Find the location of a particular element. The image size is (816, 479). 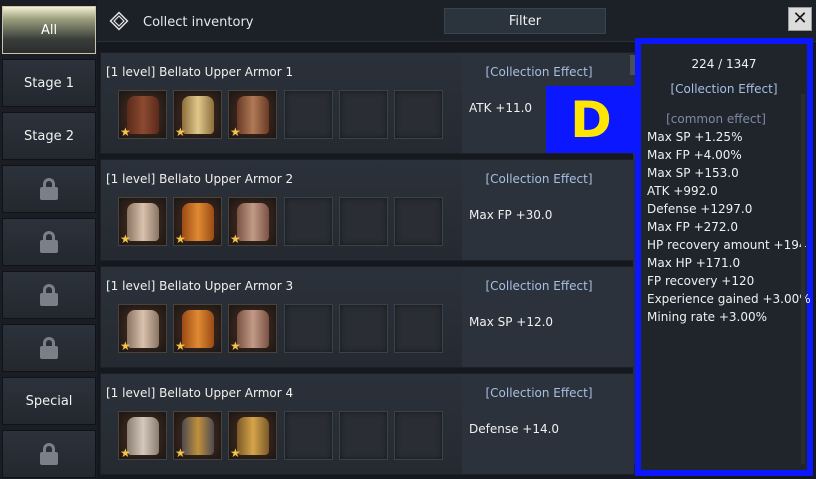

sidebar-item-all: All is located at coordinates (49, 30).